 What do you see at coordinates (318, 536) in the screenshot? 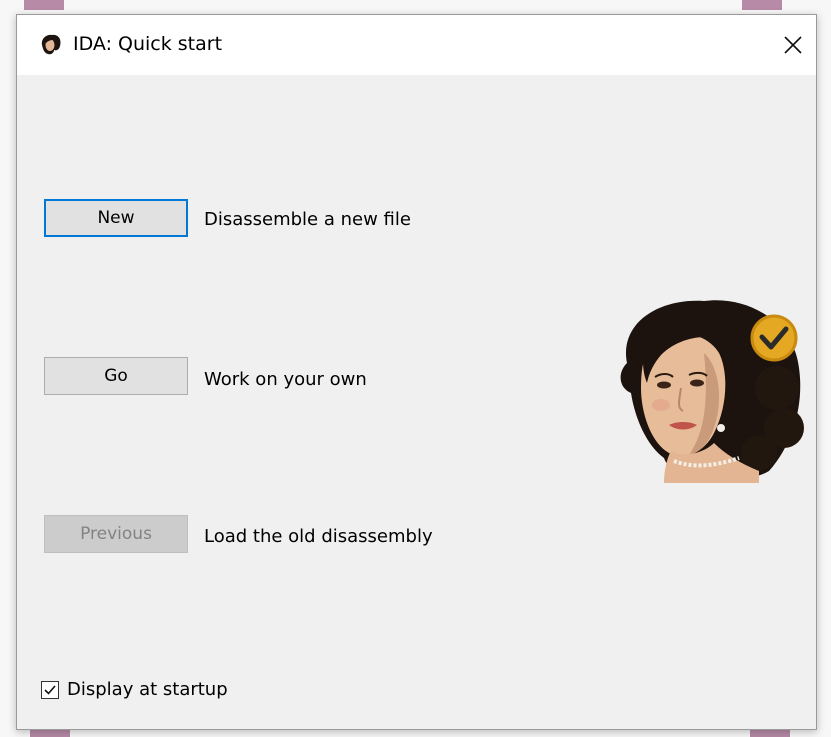
I see `previous-description: Load the old disassembly` at bounding box center [318, 536].